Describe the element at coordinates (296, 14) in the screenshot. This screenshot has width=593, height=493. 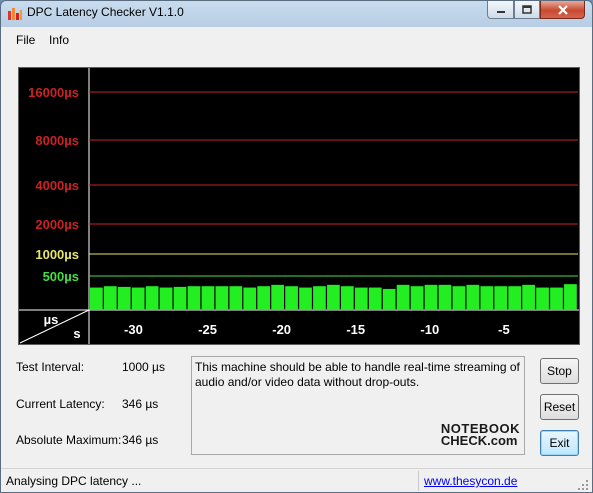
I see `title-bar: DPC Latency Checker V1.1.0` at that location.